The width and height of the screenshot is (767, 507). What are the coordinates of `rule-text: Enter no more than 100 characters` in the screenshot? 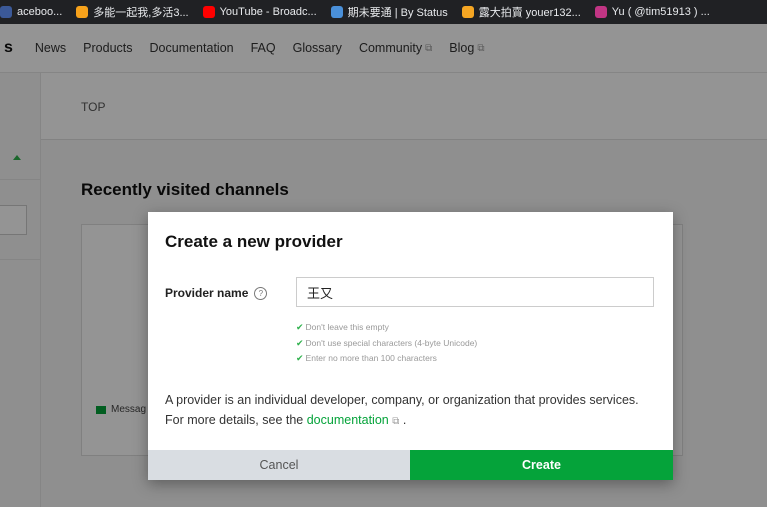 It's located at (371, 358).